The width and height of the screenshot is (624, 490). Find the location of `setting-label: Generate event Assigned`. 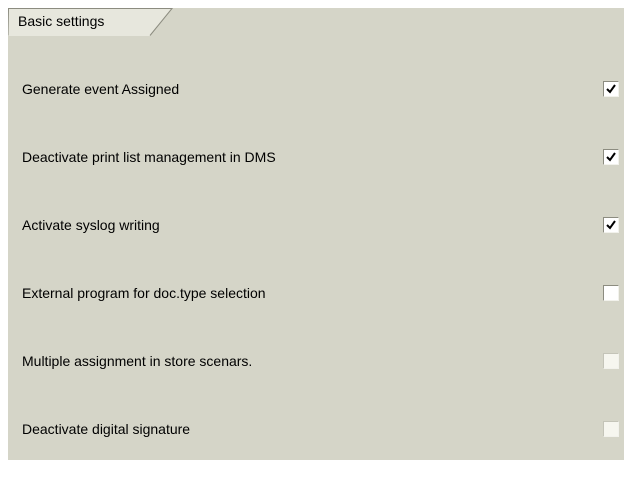

setting-label: Generate event Assigned is located at coordinates (101, 89).